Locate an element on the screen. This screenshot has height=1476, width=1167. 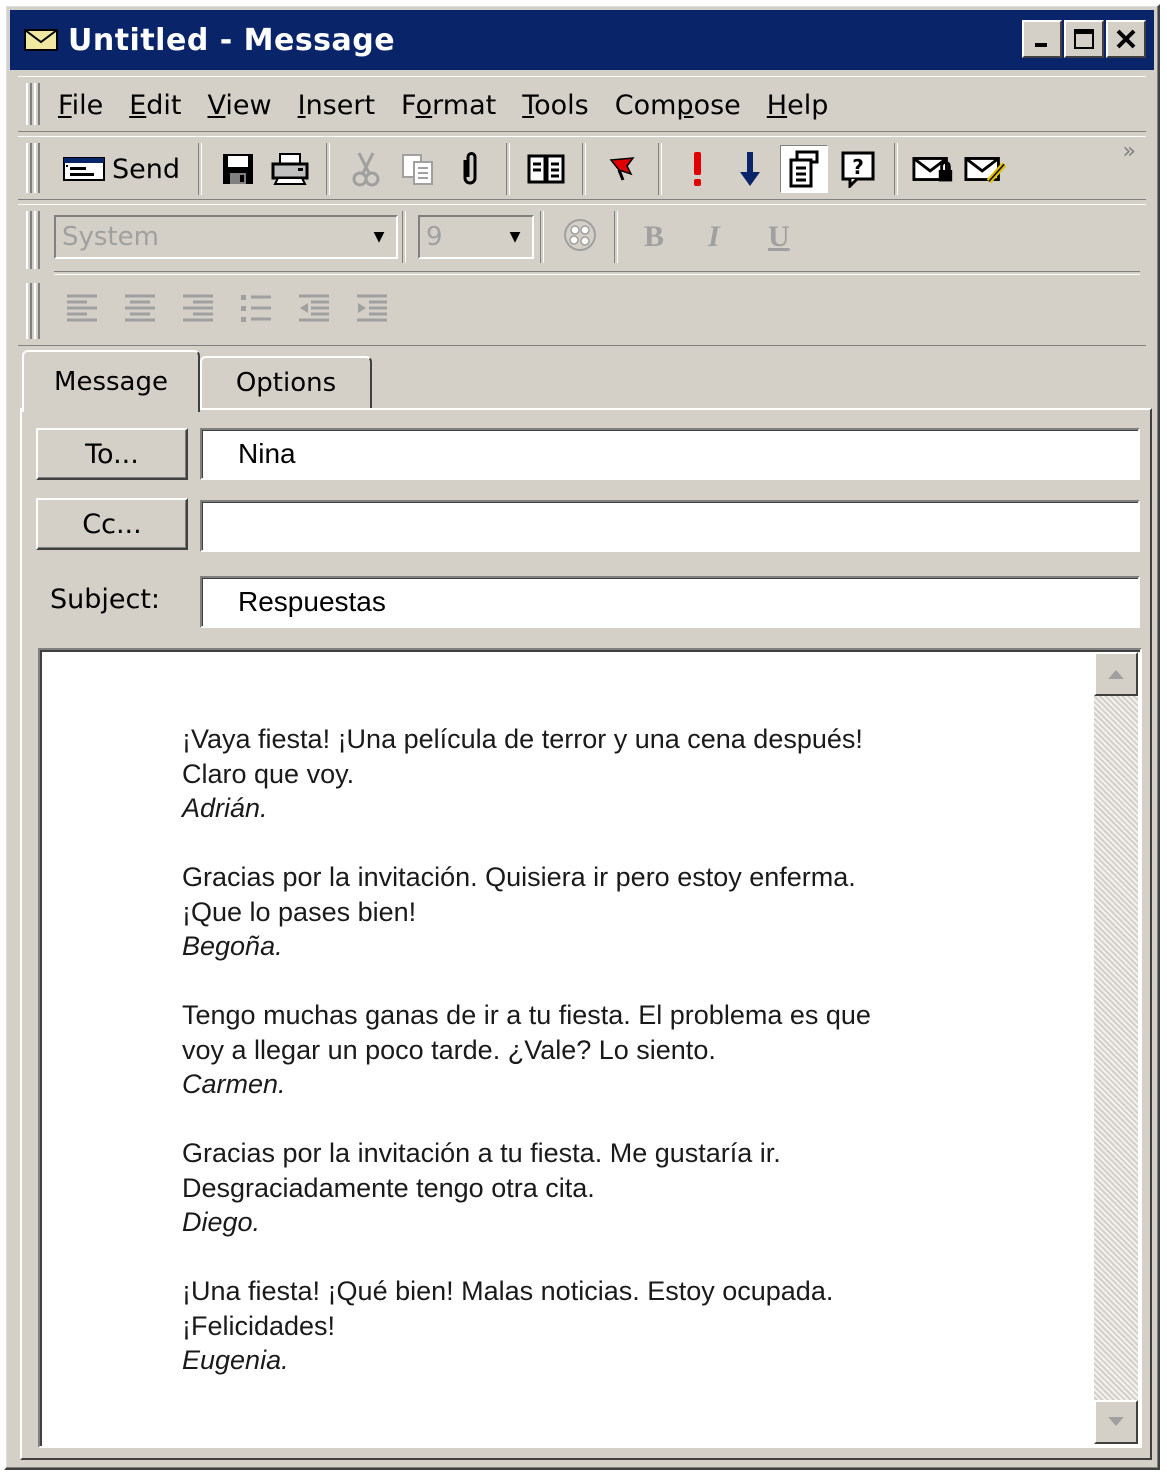
to-field: Nina is located at coordinates (670, 454).